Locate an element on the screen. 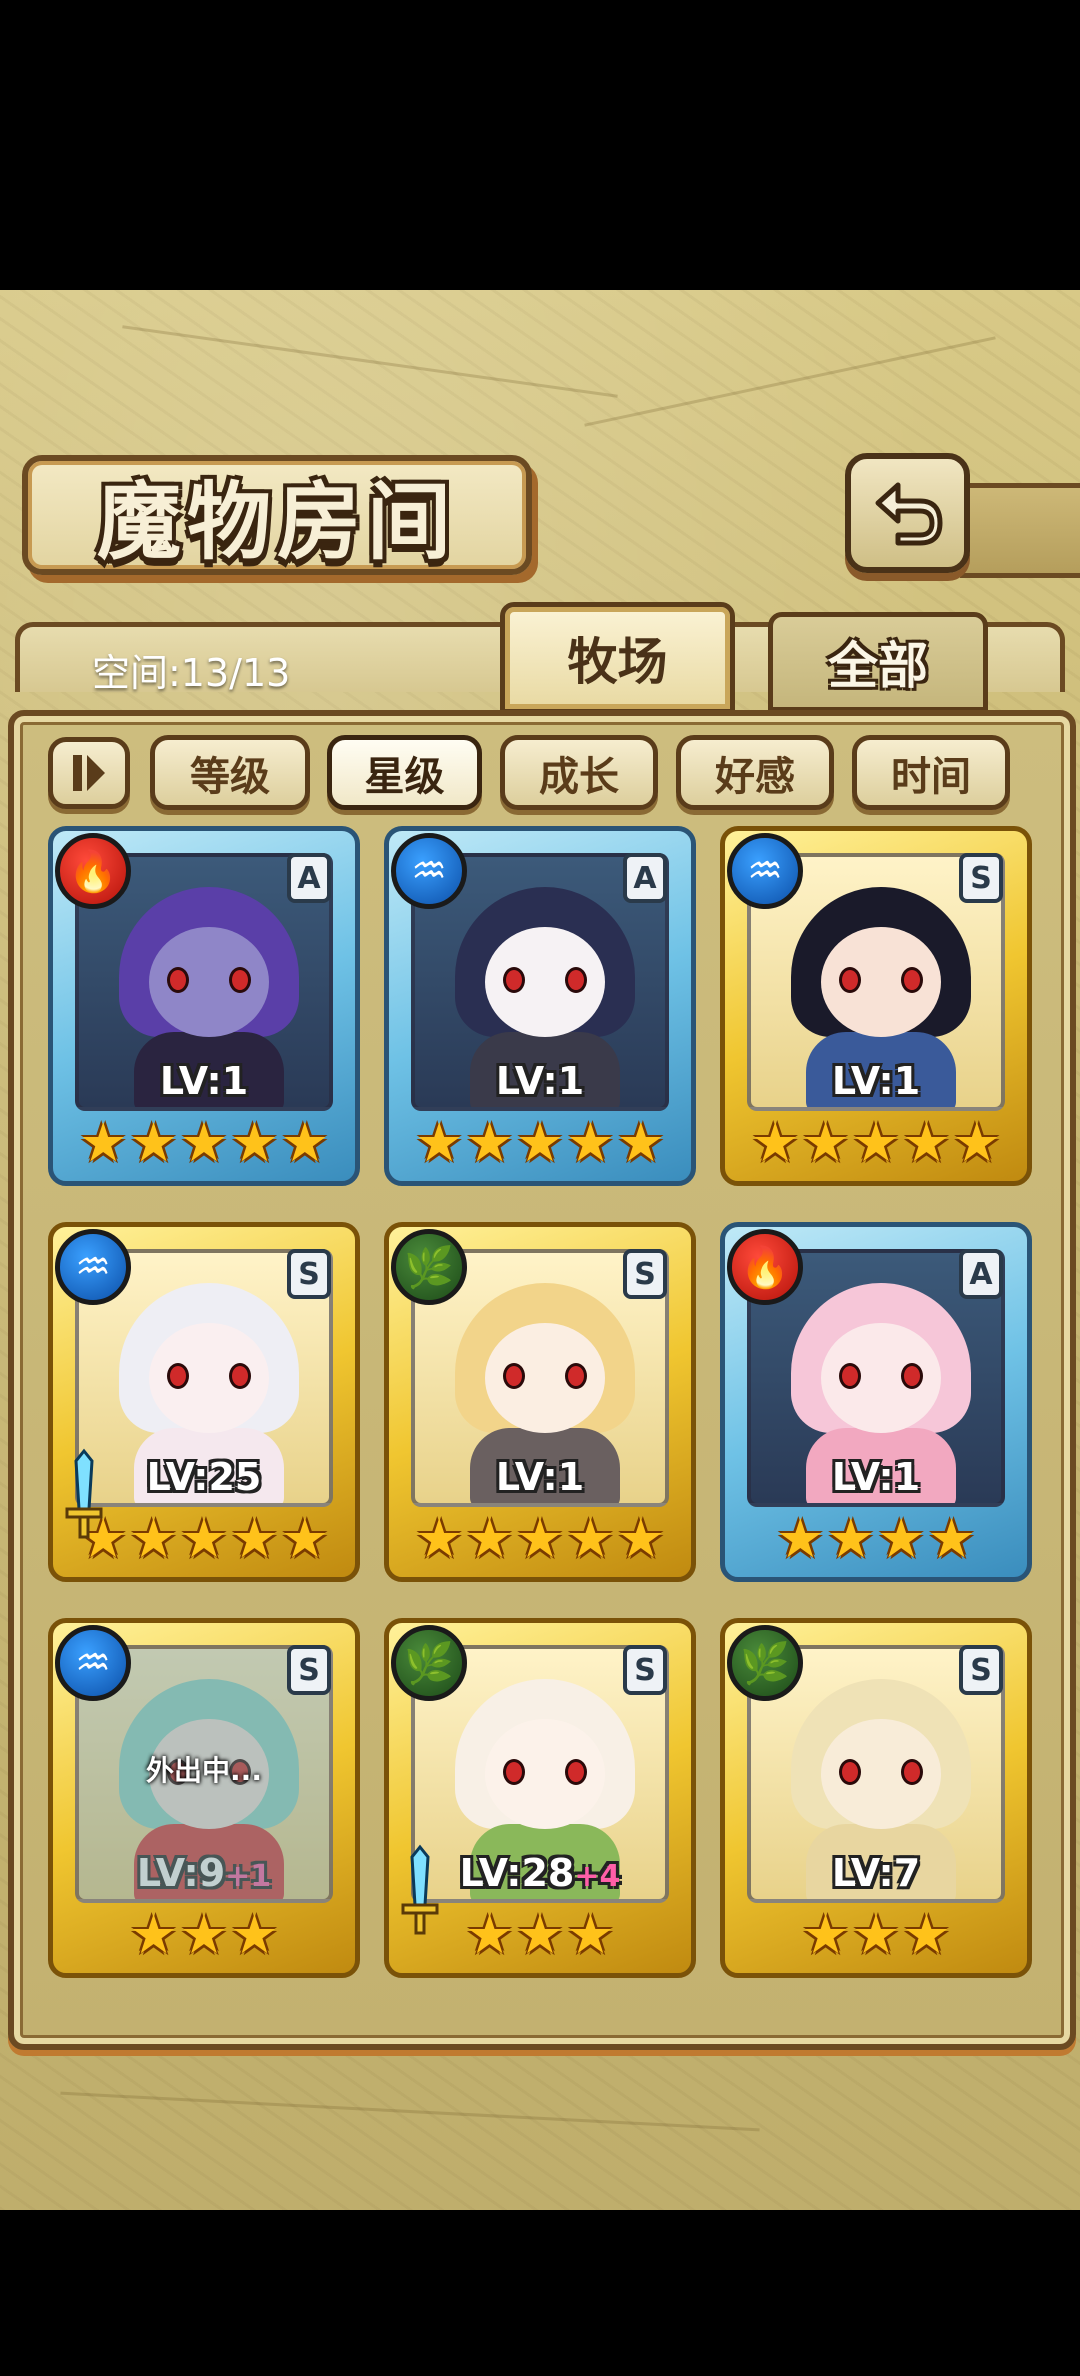 This screenshot has height=2376, width=1080. monster-card: 外出中... ♒ S LV:9+1 ★ ★ ★ is located at coordinates (204, 1798).